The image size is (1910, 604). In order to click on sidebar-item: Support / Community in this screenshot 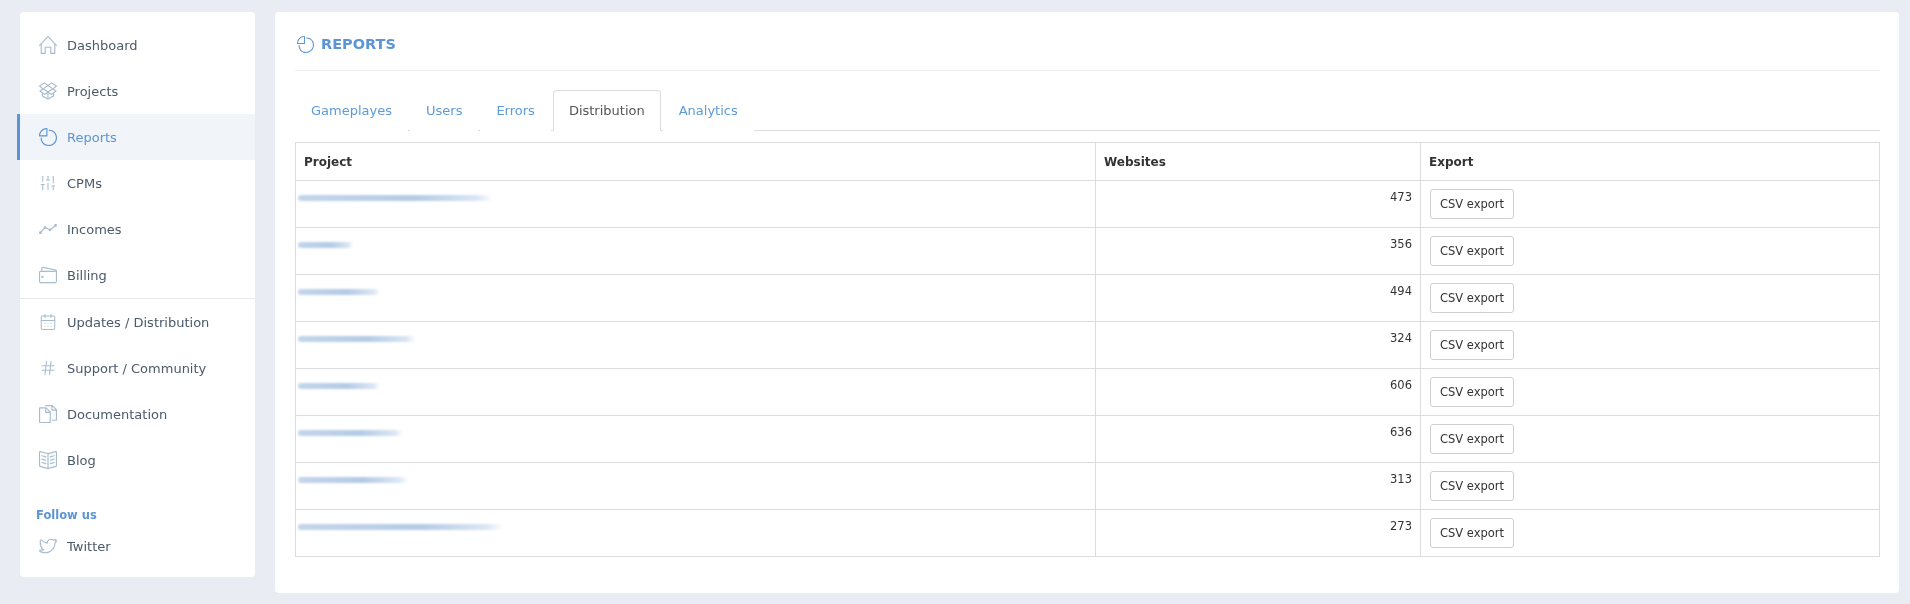, I will do `click(136, 368)`.